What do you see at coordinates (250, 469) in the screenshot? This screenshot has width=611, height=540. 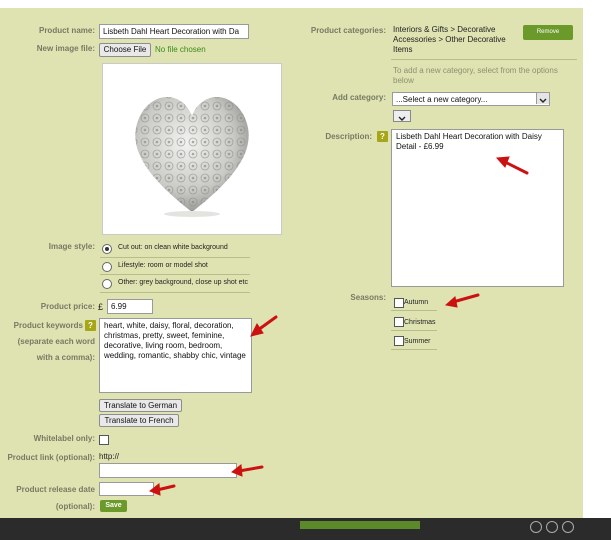 I see `arrow-product-link` at bounding box center [250, 469].